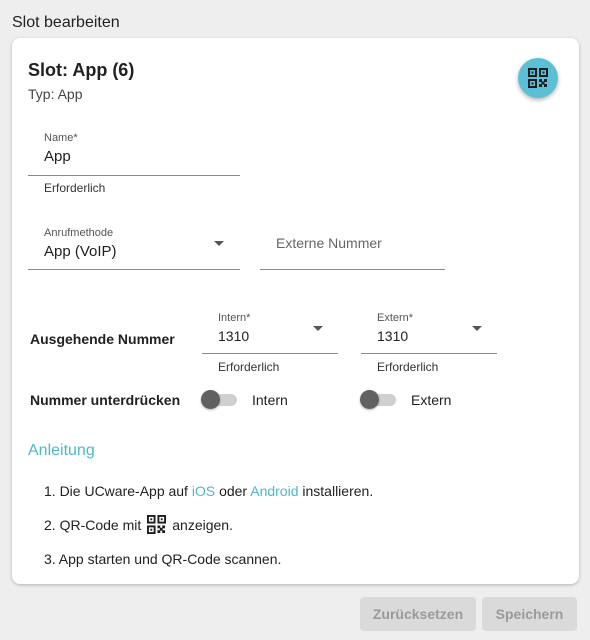 The width and height of the screenshot is (590, 640). I want to click on suppress-intern-toggle, so click(219, 399).